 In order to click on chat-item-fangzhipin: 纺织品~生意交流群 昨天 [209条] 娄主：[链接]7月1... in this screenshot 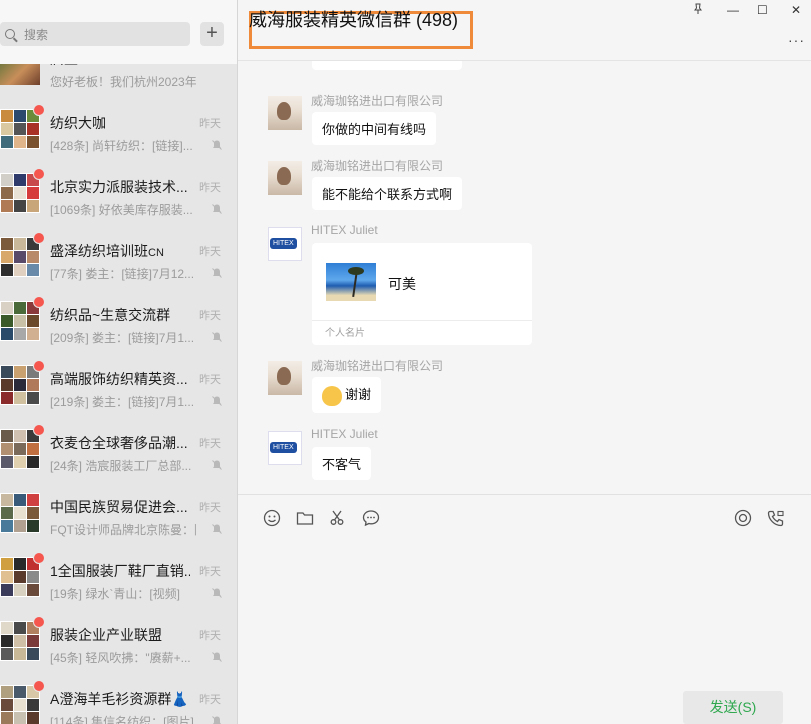, I will do `click(118, 321)`.